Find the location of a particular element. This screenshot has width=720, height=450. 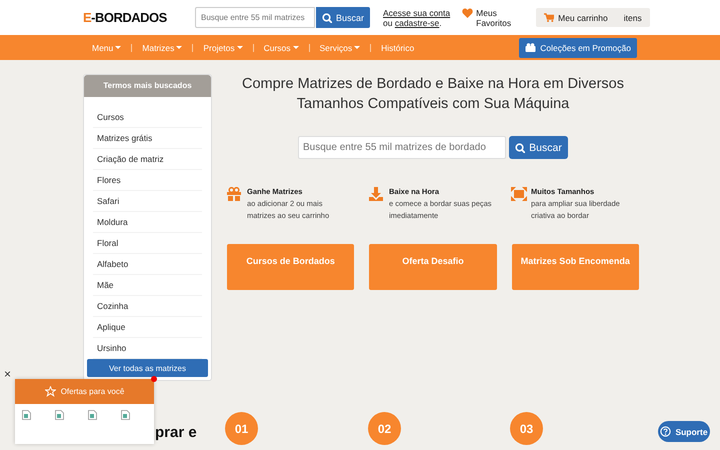

section-heading: prar e is located at coordinates (176, 432).